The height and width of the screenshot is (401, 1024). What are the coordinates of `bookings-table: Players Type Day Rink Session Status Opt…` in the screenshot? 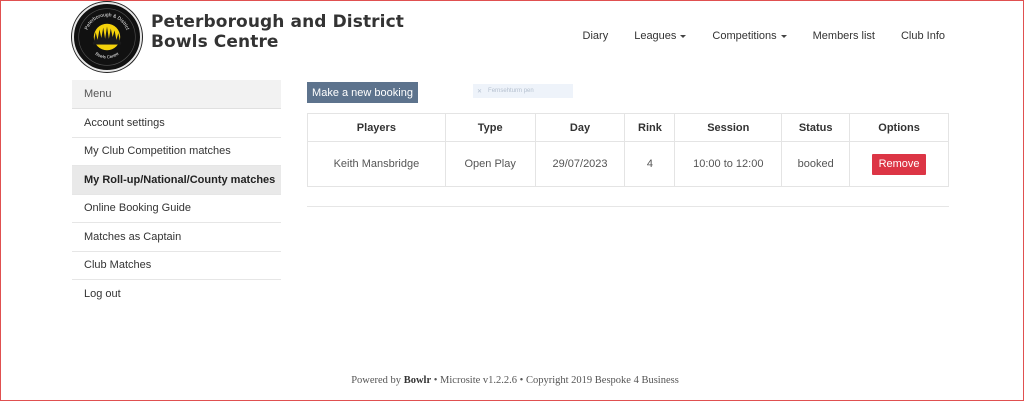 It's located at (628, 150).